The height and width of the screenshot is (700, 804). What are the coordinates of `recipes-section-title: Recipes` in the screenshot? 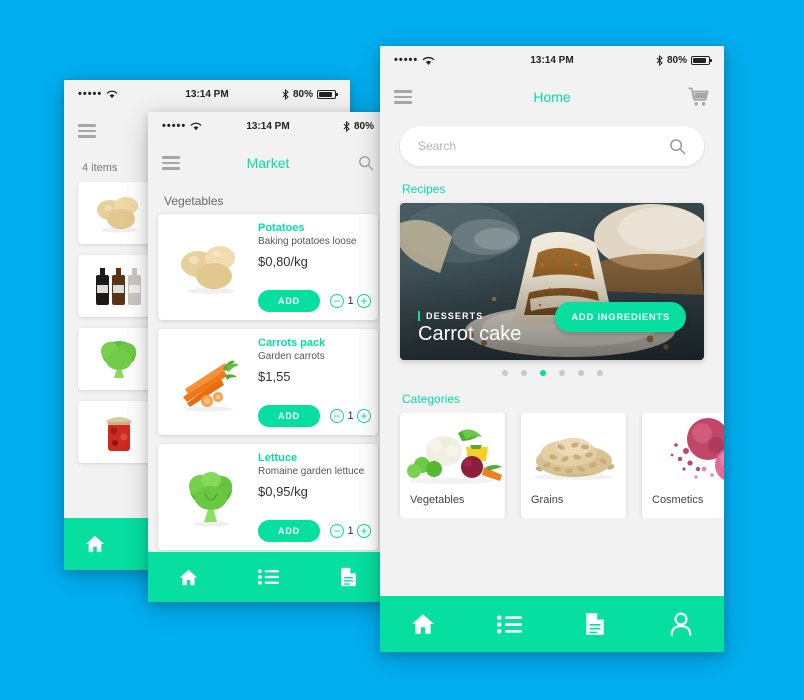 It's located at (424, 189).